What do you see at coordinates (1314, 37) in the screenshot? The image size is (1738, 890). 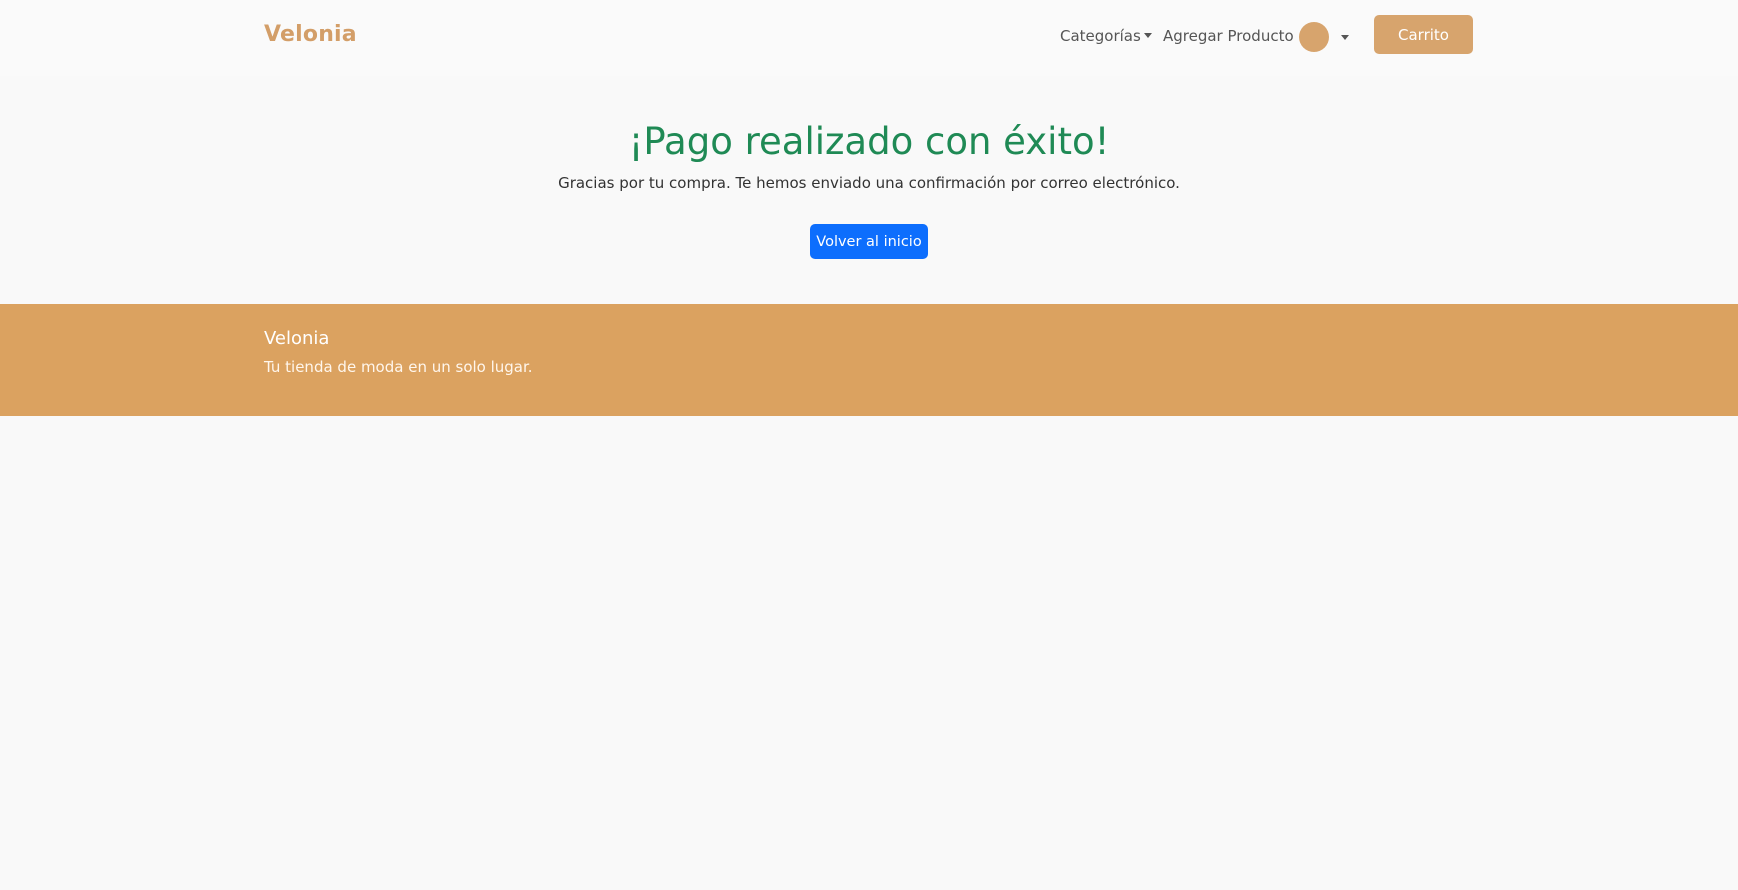 I see `user-avatar-icon` at bounding box center [1314, 37].